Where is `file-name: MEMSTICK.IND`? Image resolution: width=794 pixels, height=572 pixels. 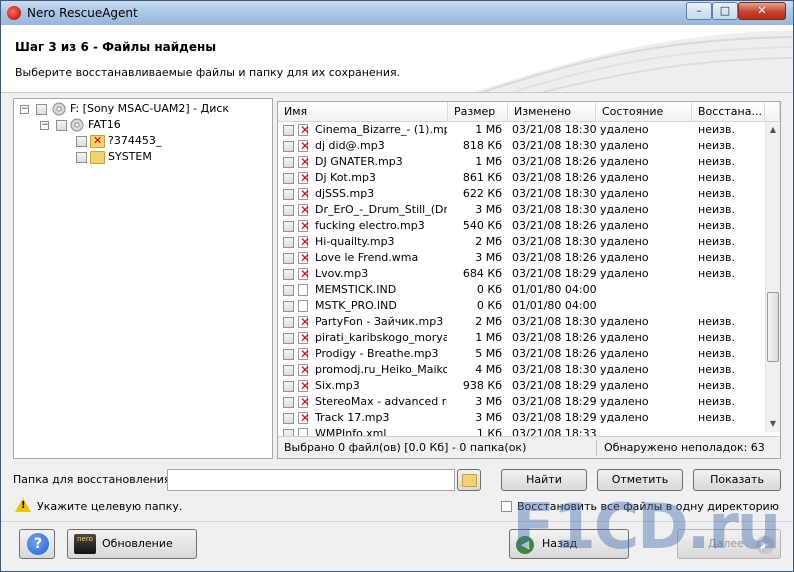
file-name: MEMSTICK.IND is located at coordinates (356, 289).